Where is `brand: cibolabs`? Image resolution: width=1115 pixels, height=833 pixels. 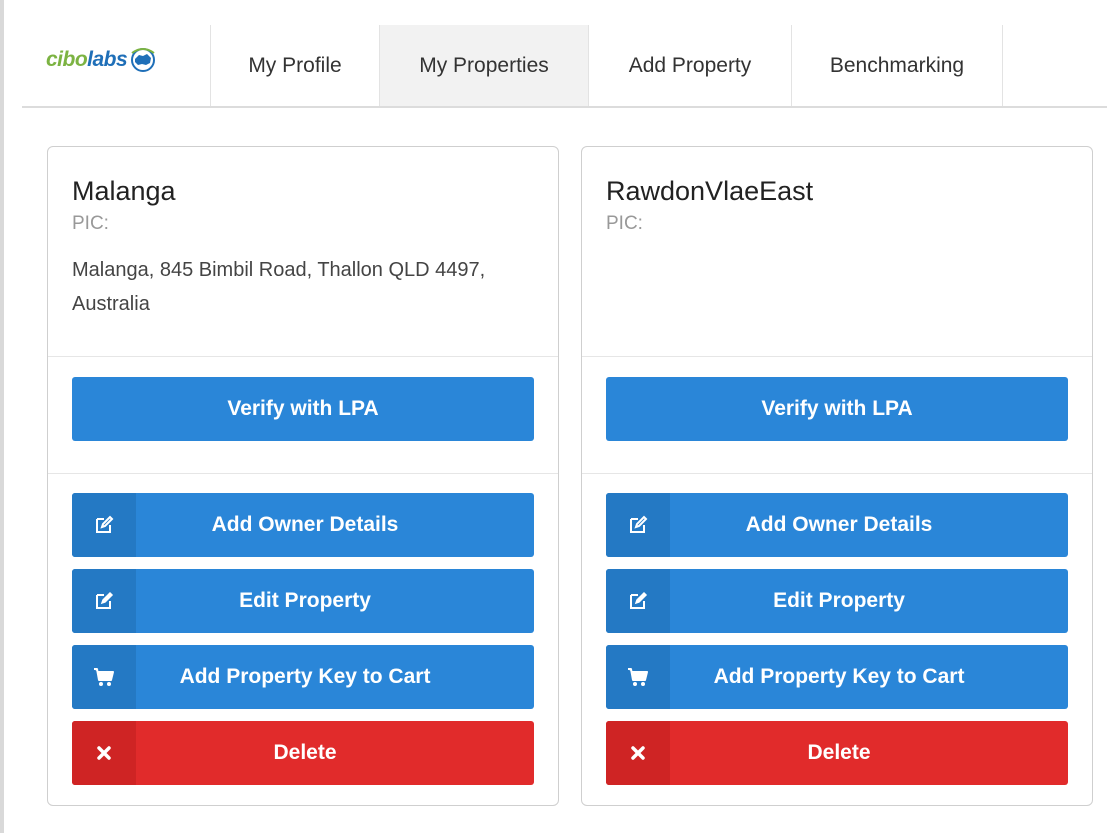
brand: cibolabs is located at coordinates (116, 65).